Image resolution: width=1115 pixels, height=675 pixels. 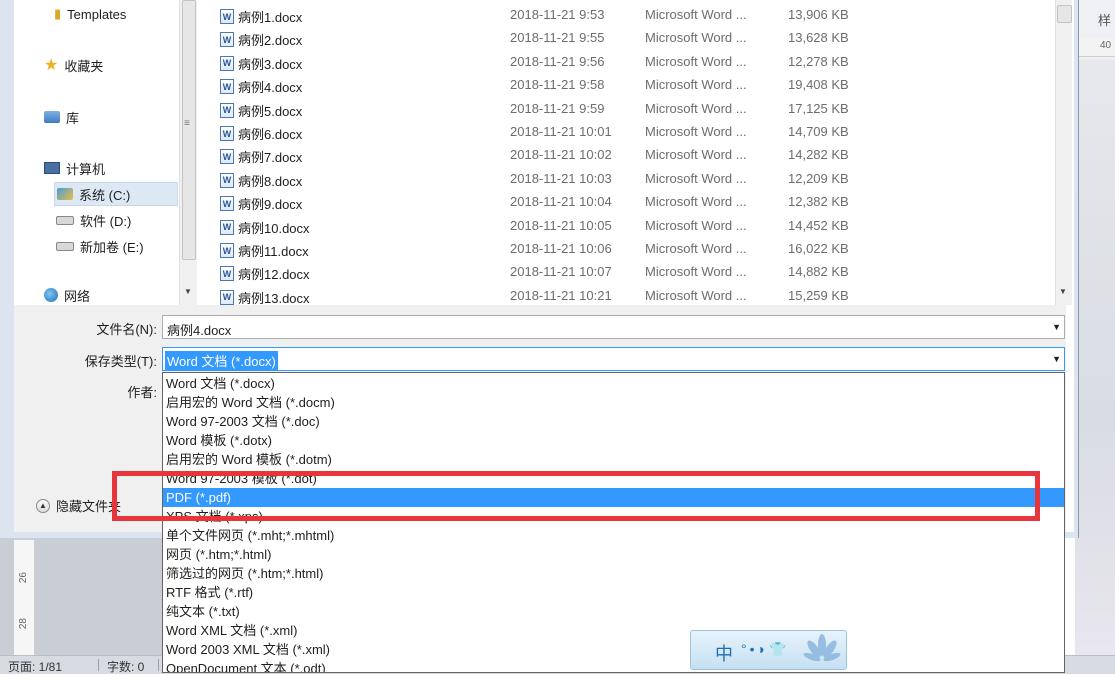 What do you see at coordinates (613, 535) in the screenshot?
I see `savetype-option: 单个文件网页 (*.mht;*.mhtml)` at bounding box center [613, 535].